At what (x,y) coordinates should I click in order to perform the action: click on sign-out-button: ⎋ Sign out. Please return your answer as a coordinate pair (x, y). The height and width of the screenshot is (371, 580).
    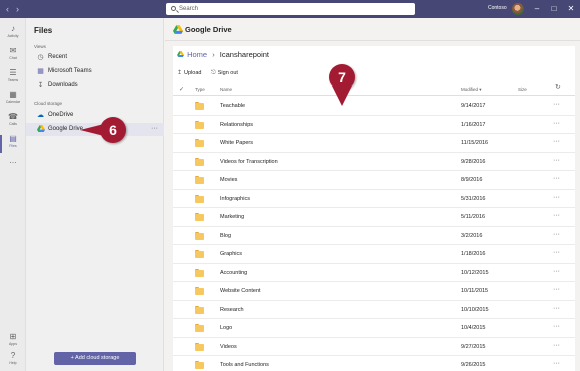
    Looking at the image, I should click on (224, 73).